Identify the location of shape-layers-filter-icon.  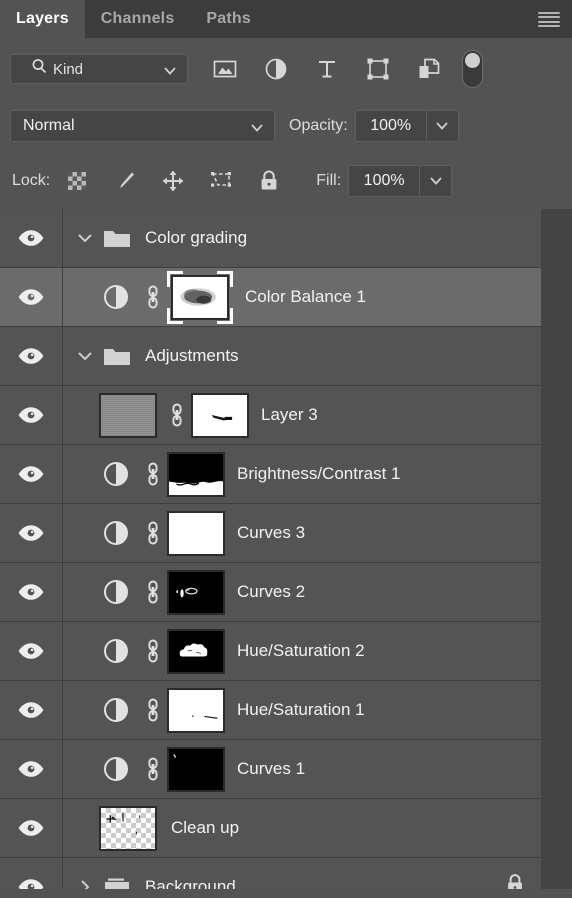
(378, 69).